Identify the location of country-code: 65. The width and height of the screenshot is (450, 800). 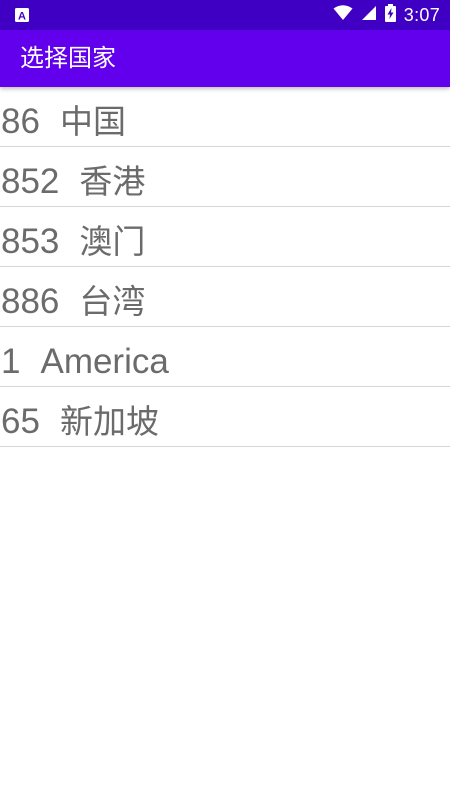
(20, 421).